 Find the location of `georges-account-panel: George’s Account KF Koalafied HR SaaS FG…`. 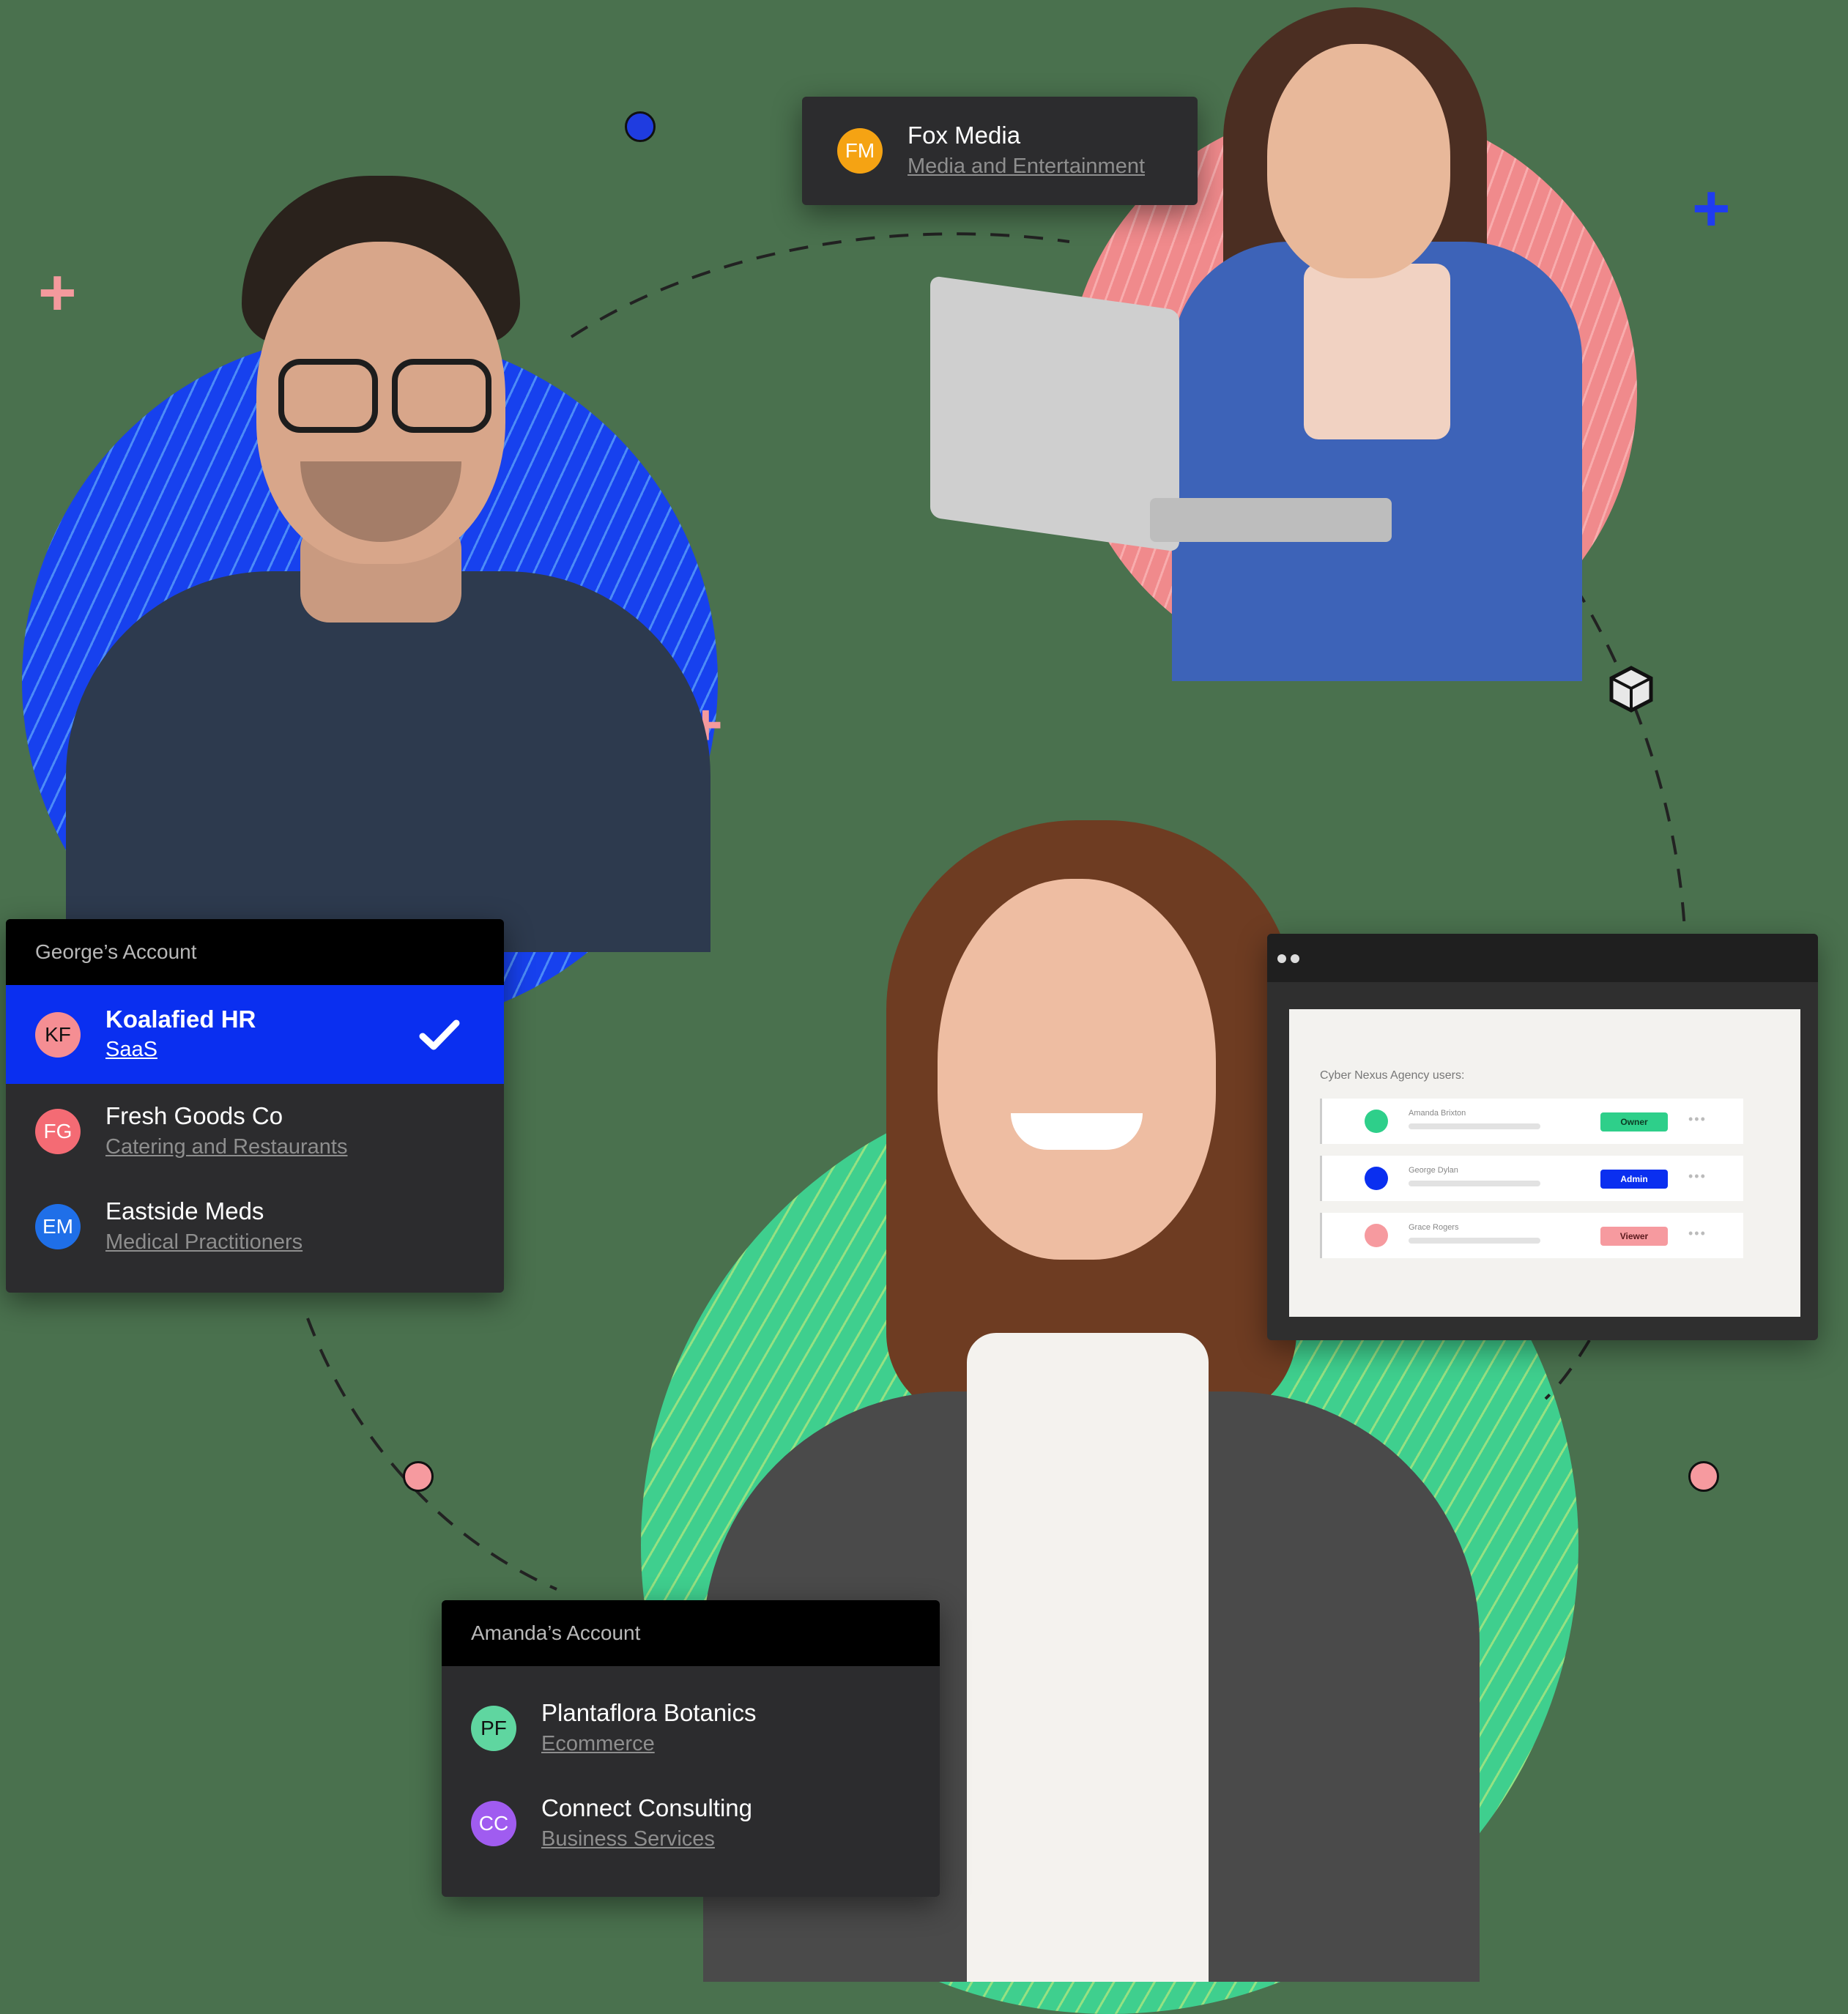

georges-account-panel: George’s Account KF Koalafied HR SaaS FG… is located at coordinates (255, 1106).